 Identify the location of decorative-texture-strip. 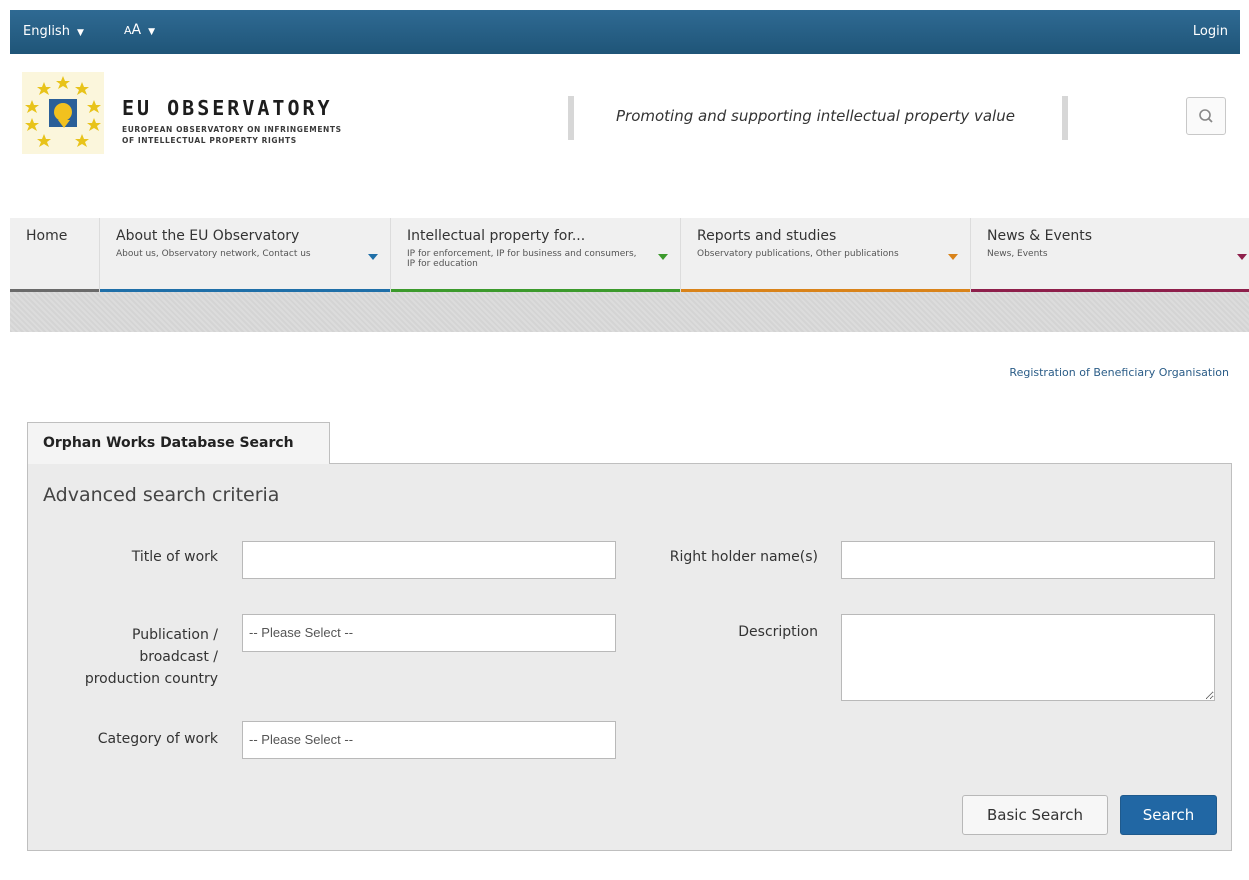
(629, 312).